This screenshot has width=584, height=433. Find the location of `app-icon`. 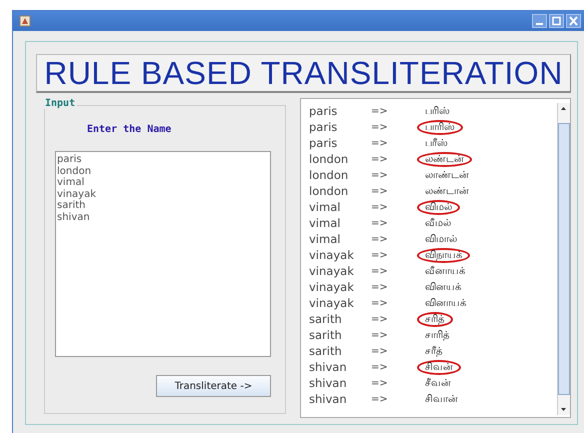

app-icon is located at coordinates (25, 21).